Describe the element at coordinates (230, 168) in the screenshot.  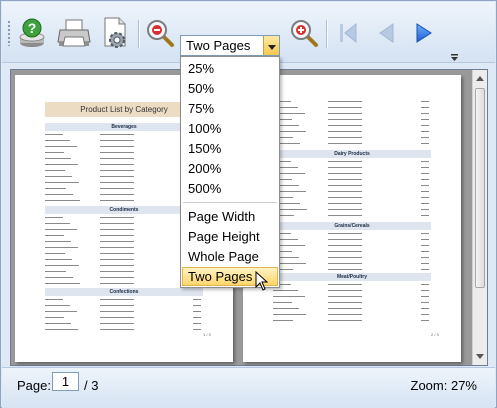
I see `zoom-option: 200%` at that location.